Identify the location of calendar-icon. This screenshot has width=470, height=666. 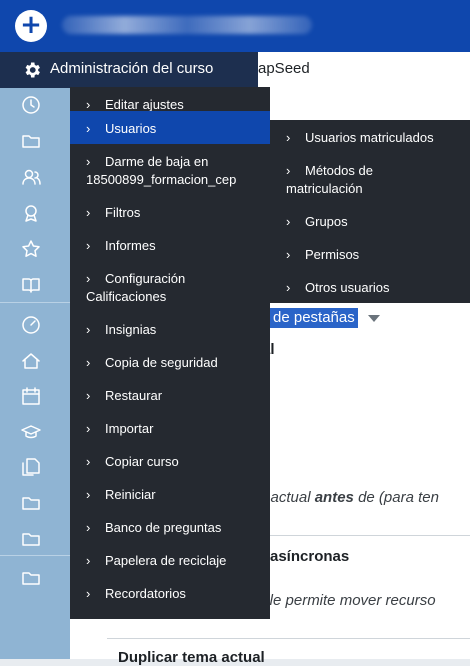
(31, 396).